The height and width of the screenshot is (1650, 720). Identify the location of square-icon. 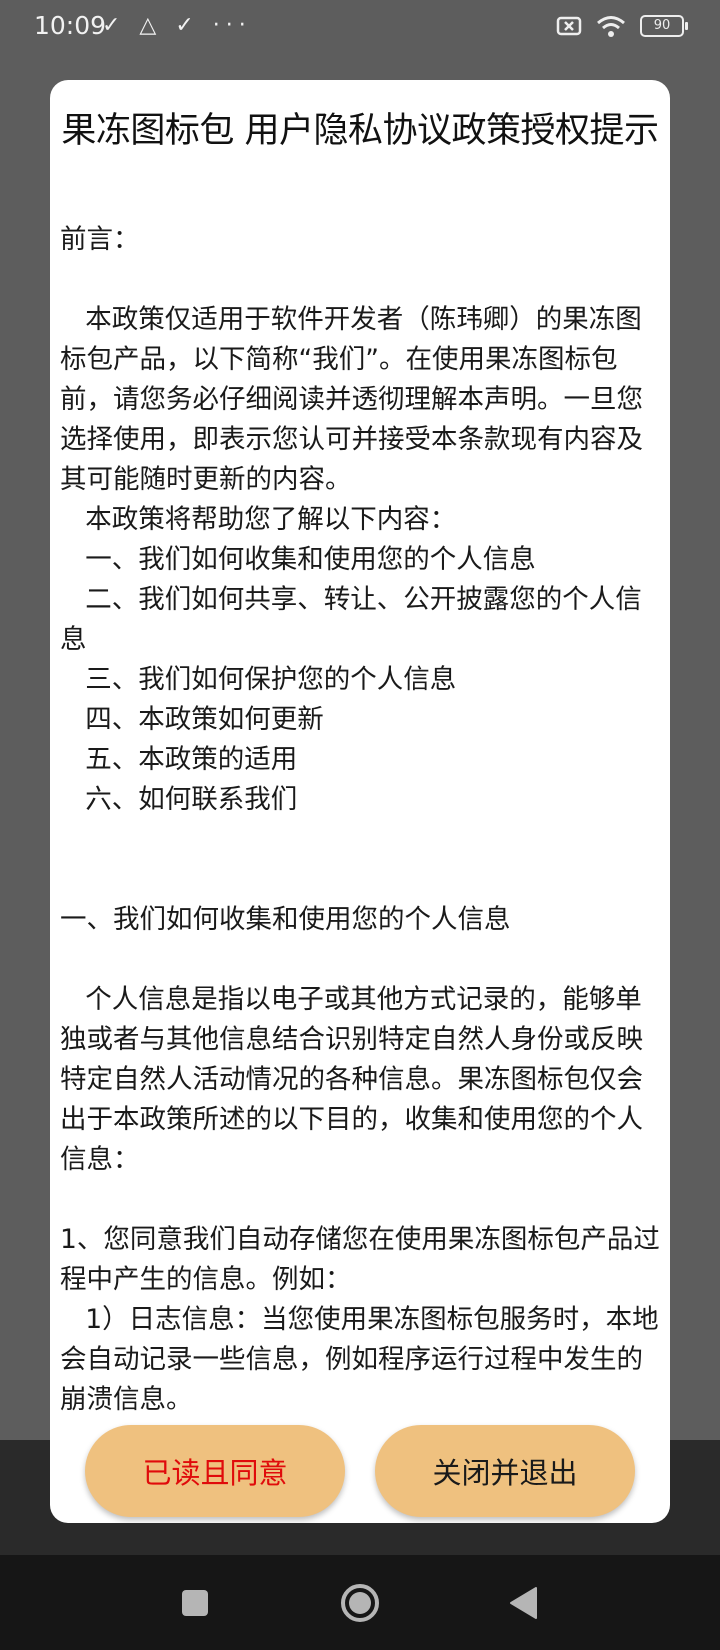
(195, 1602).